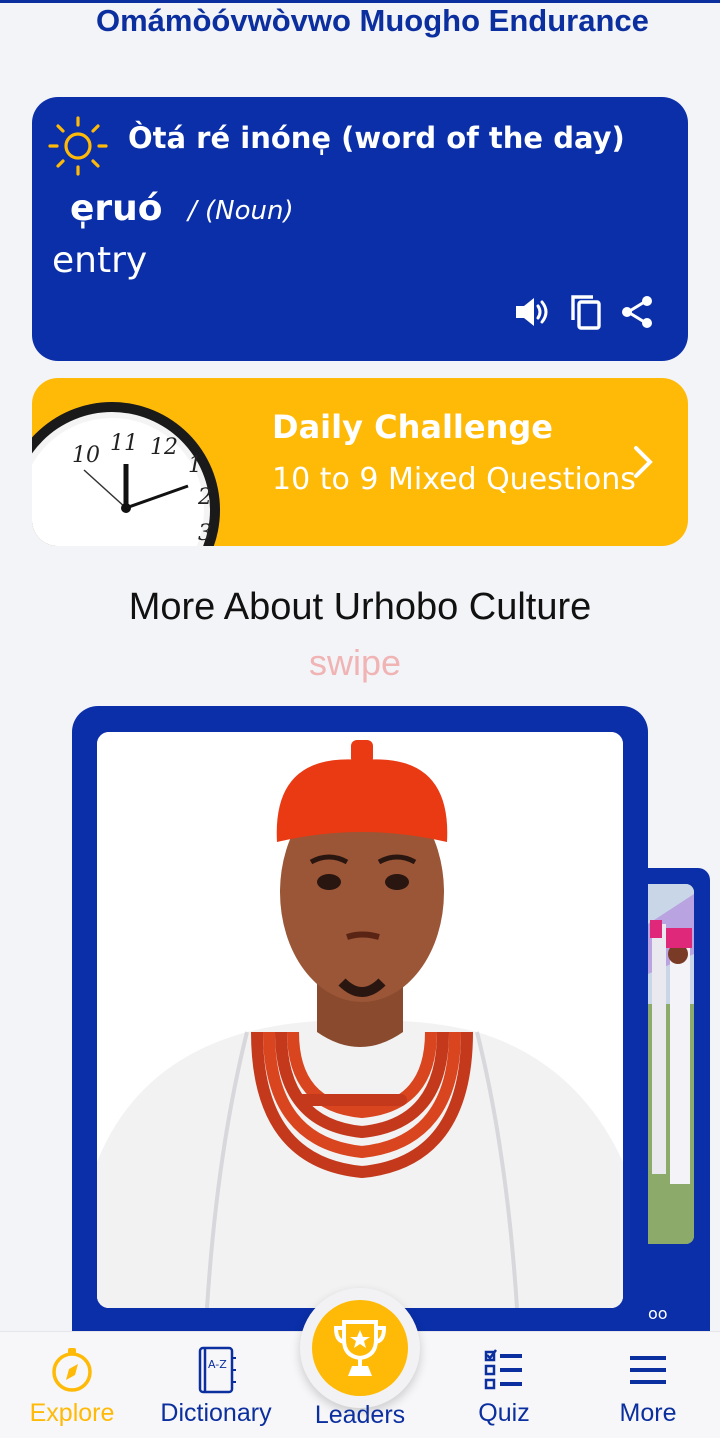  Describe the element at coordinates (671, 1064) in the screenshot. I see `carousel-next-photo` at that location.